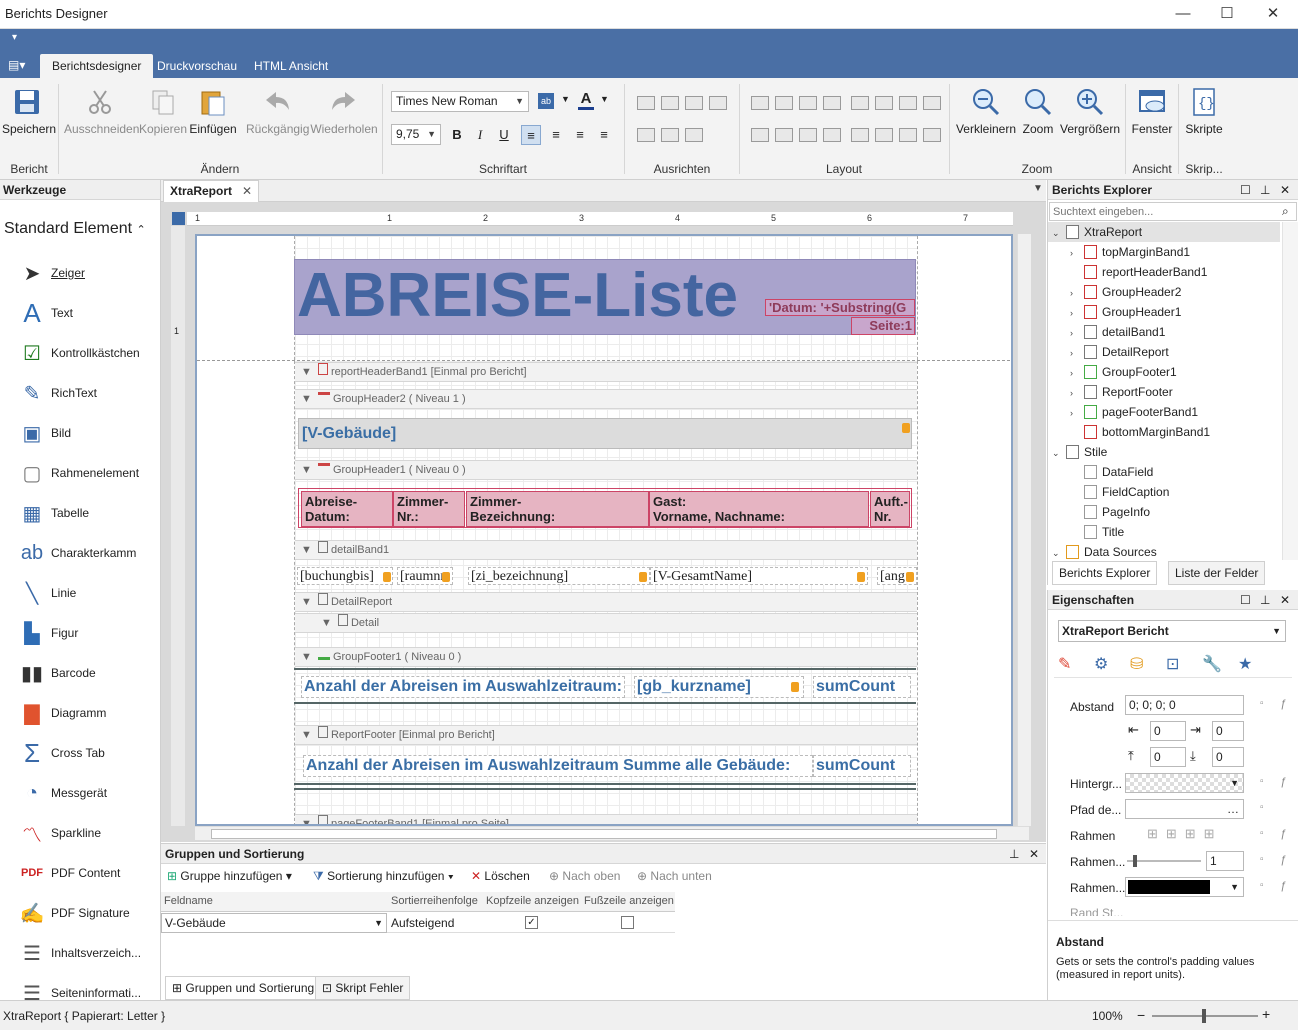  I want to click on align-left-icon: ≡, so click(531, 135).